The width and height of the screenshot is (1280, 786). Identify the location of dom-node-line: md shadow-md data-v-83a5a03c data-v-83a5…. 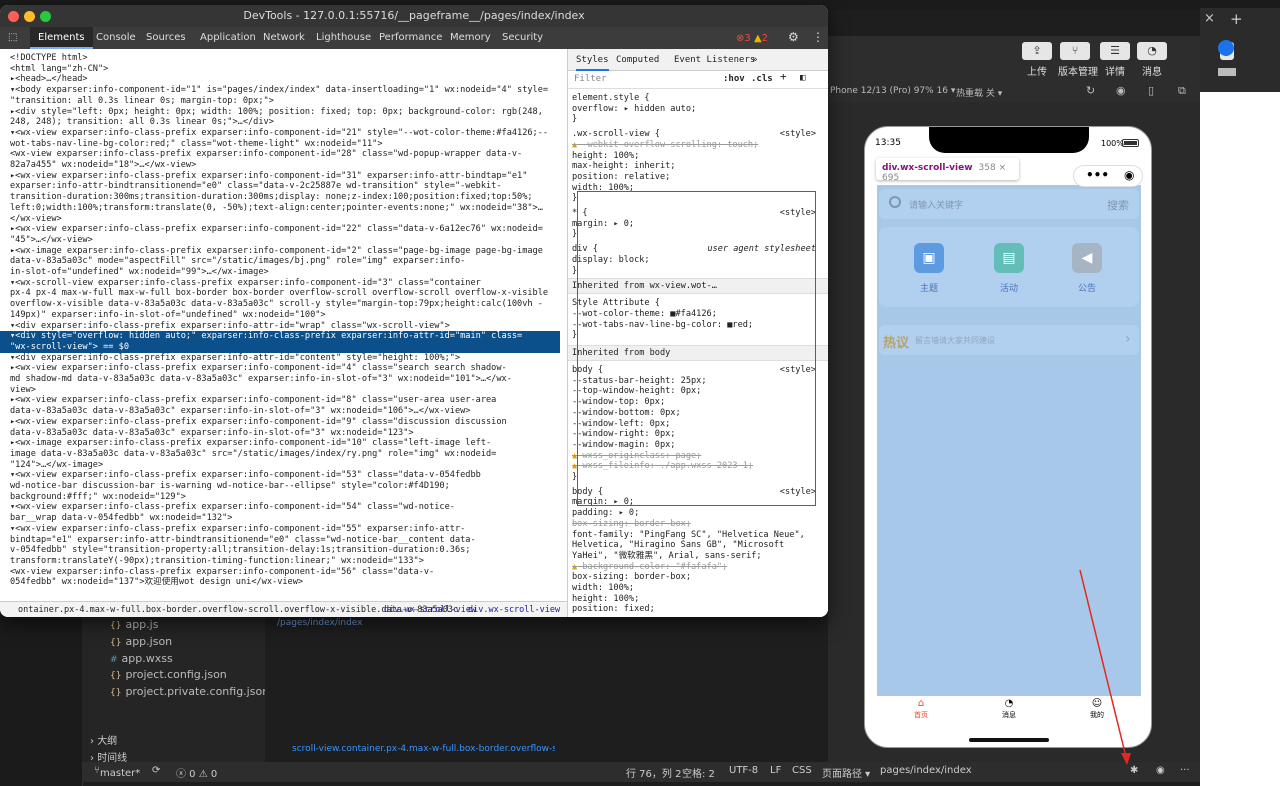
(288, 379).